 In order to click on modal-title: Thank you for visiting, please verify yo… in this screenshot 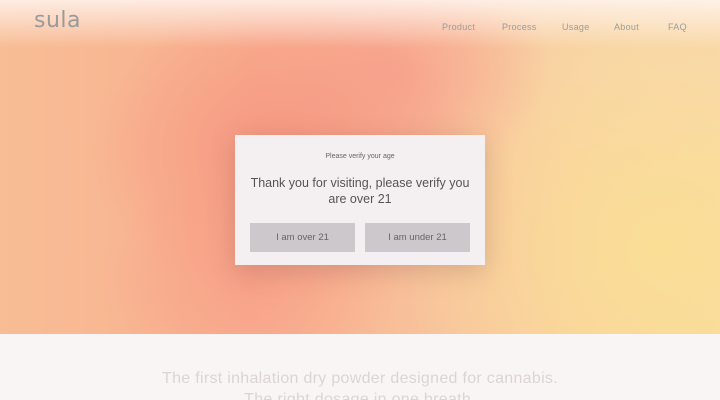, I will do `click(360, 191)`.